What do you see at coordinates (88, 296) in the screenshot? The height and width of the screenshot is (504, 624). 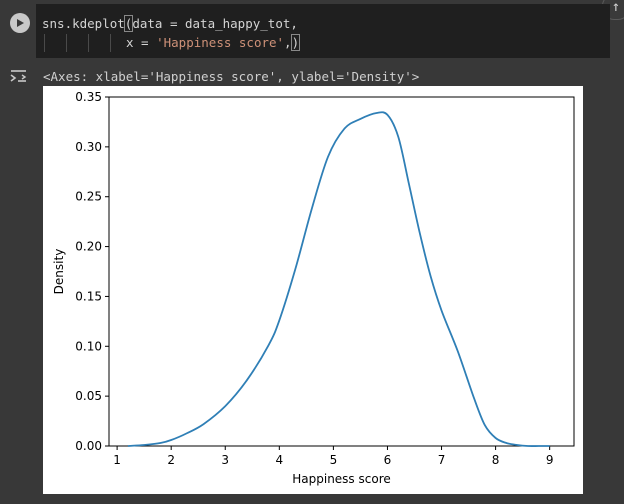 I see `y-tick-label: 0.15` at bounding box center [88, 296].